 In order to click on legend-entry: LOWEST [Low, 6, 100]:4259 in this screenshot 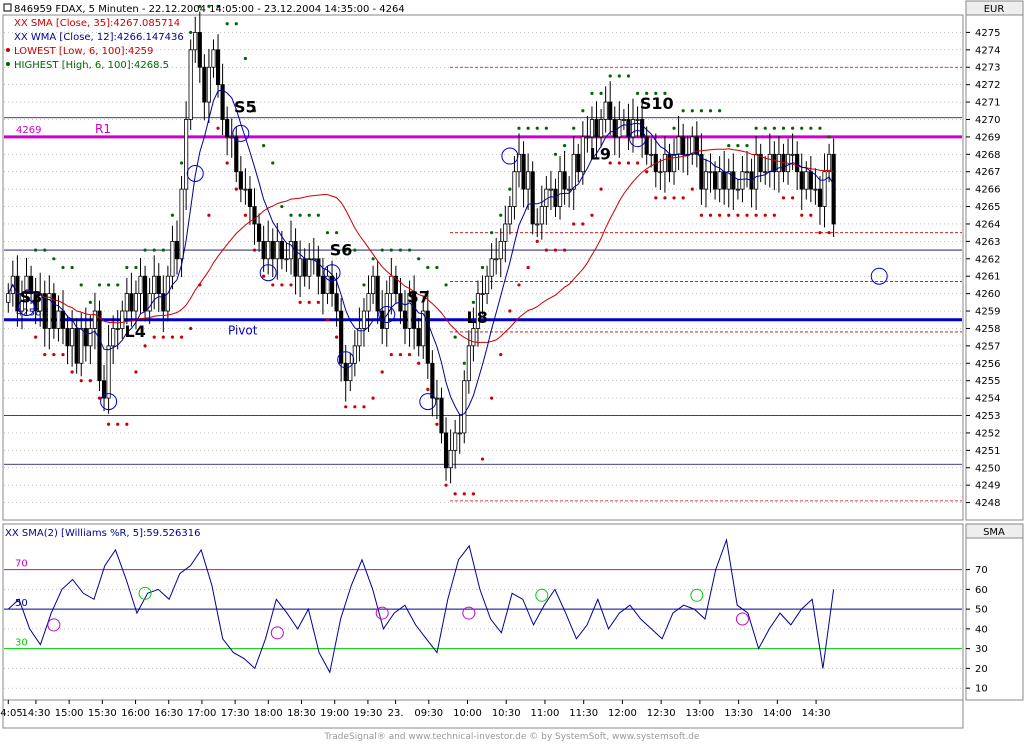, I will do `click(83, 51)`.